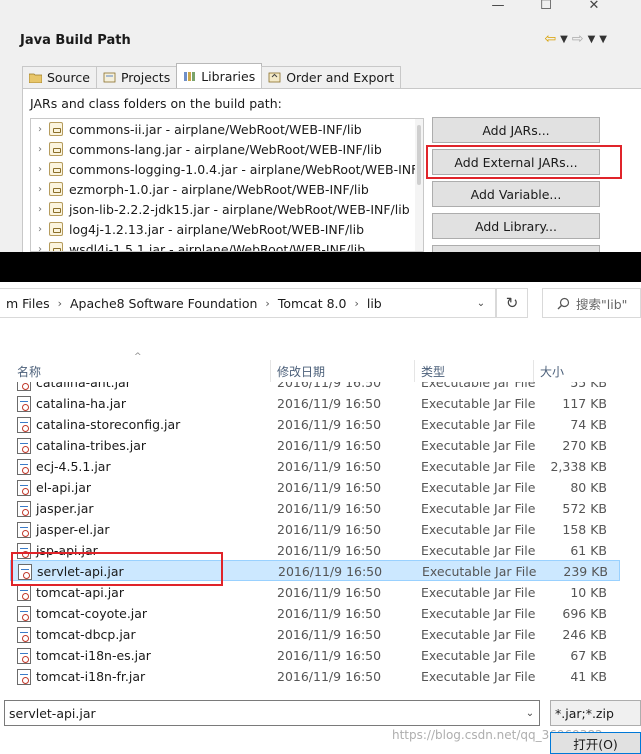  Describe the element at coordinates (71, 403) in the screenshot. I see `file-name-cell: catalina-ha.jar` at that location.